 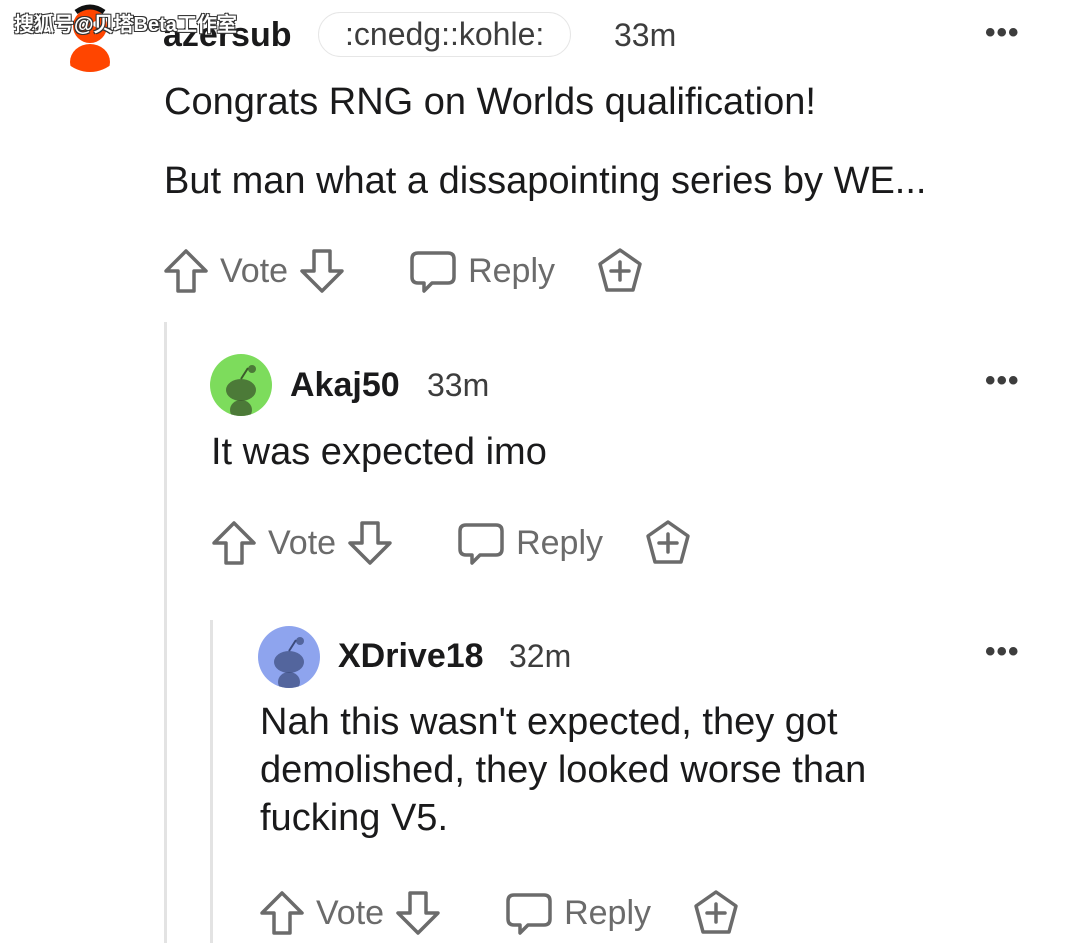 What do you see at coordinates (125, 25) in the screenshot?
I see `watermark-text: 搜狐号@贝塔Beta工作室` at bounding box center [125, 25].